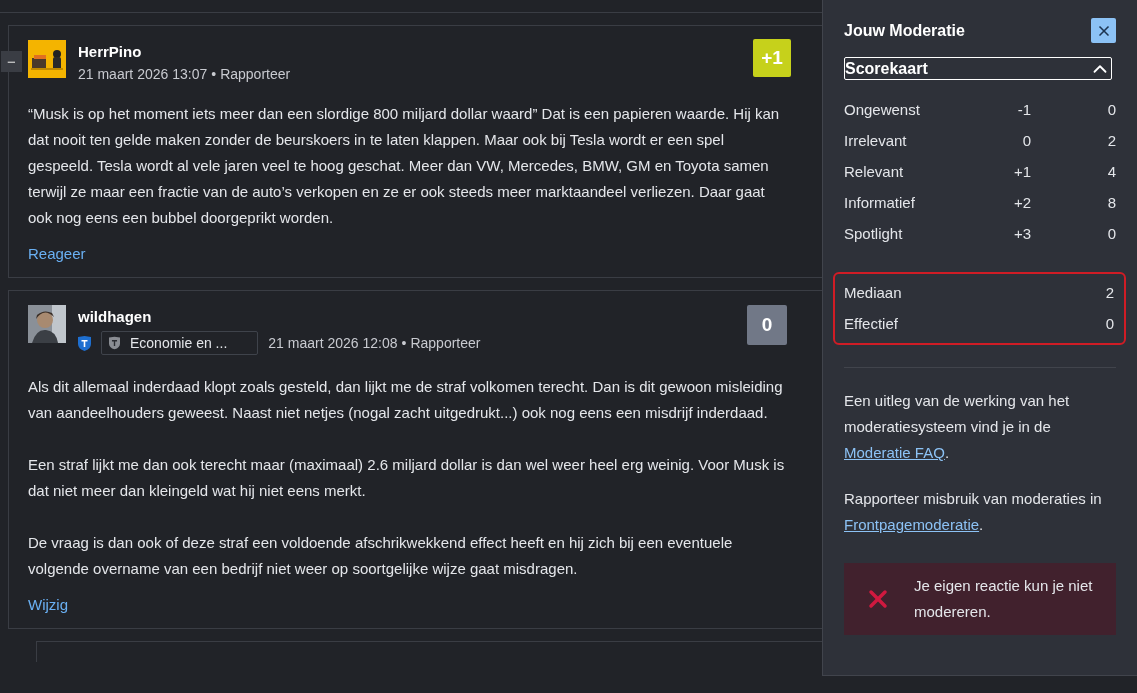 This screenshot has width=1137, height=693. I want to click on total-label: Mediaan, so click(873, 293).